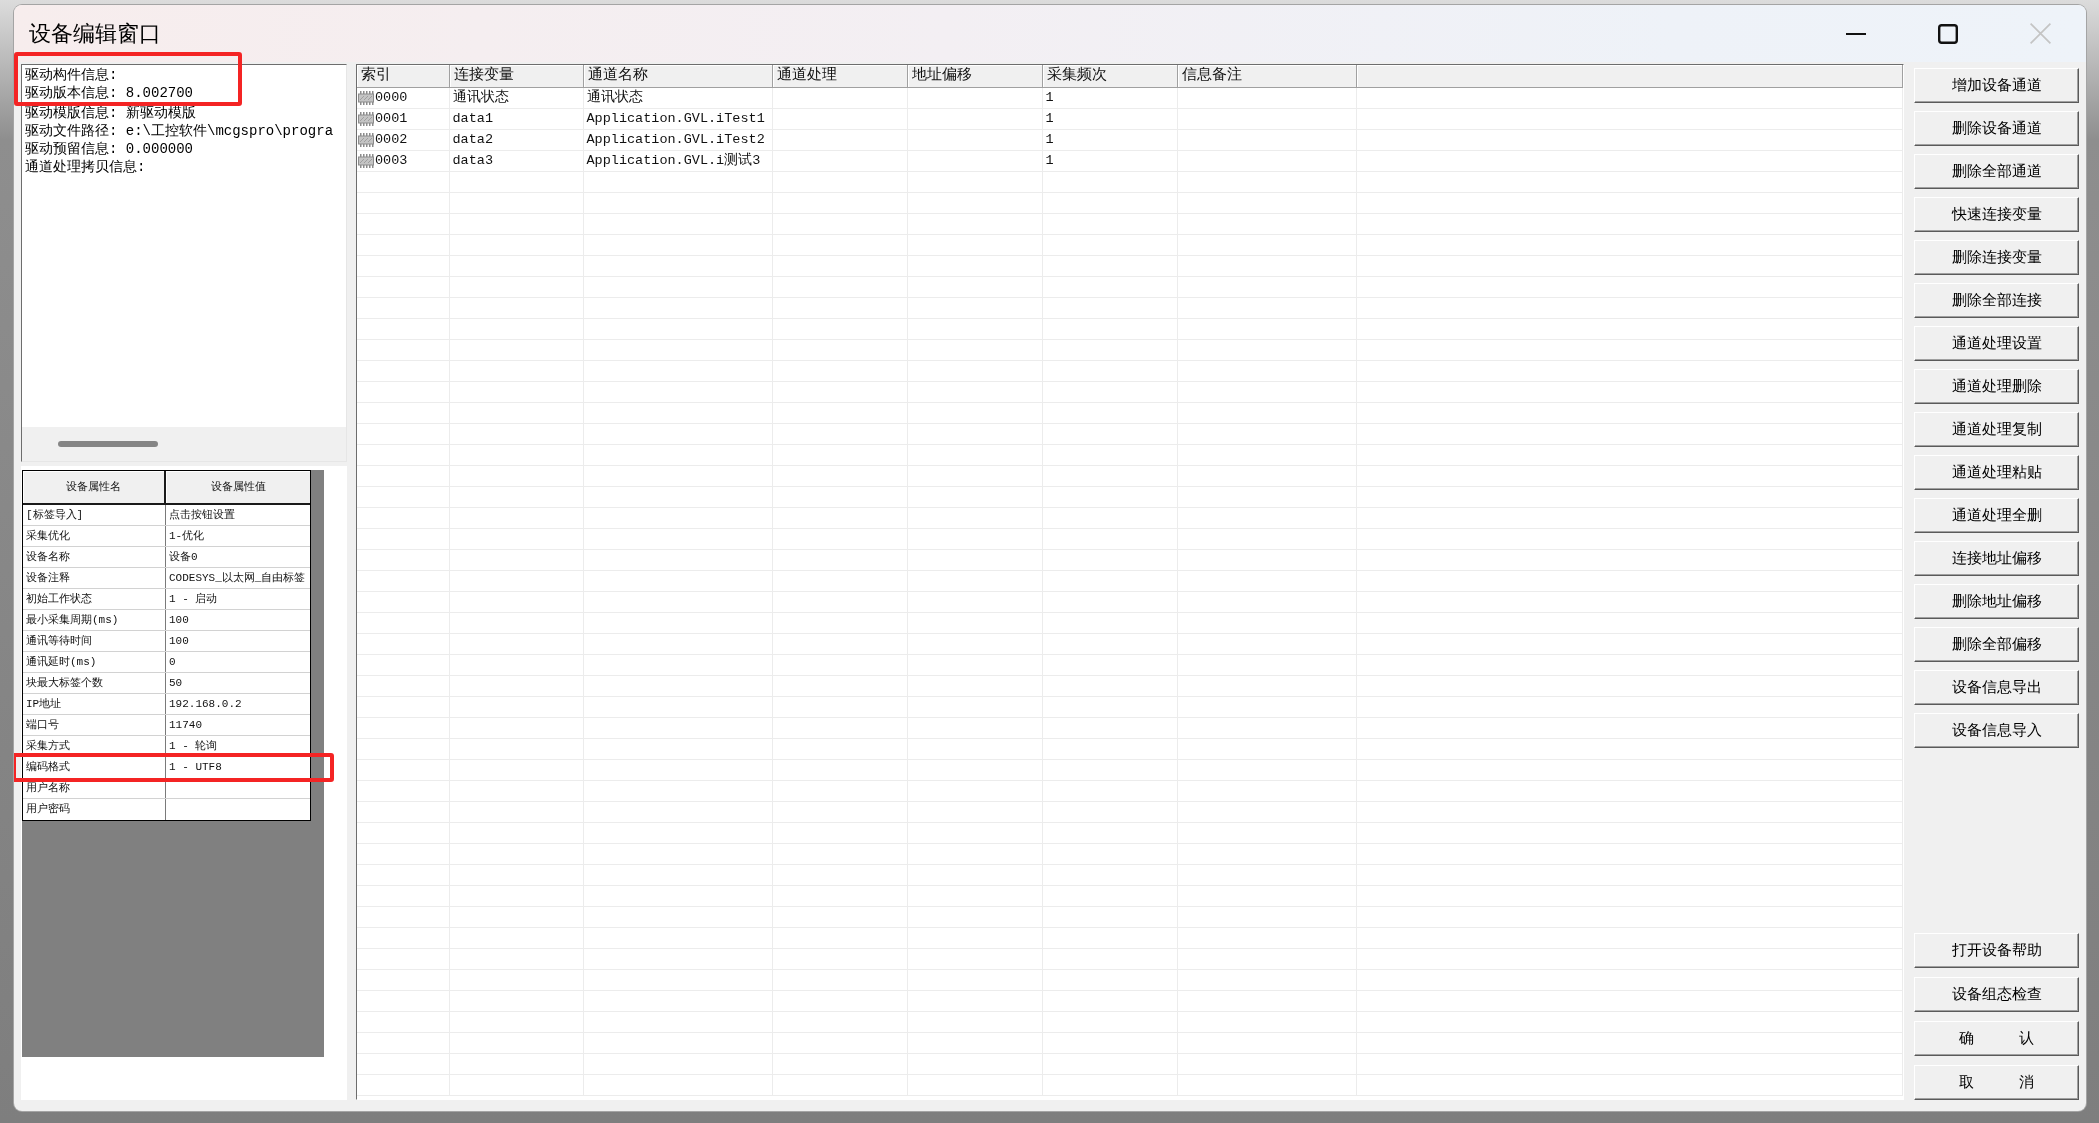  What do you see at coordinates (472, 118) in the screenshot?
I see `table-cell: data1` at bounding box center [472, 118].